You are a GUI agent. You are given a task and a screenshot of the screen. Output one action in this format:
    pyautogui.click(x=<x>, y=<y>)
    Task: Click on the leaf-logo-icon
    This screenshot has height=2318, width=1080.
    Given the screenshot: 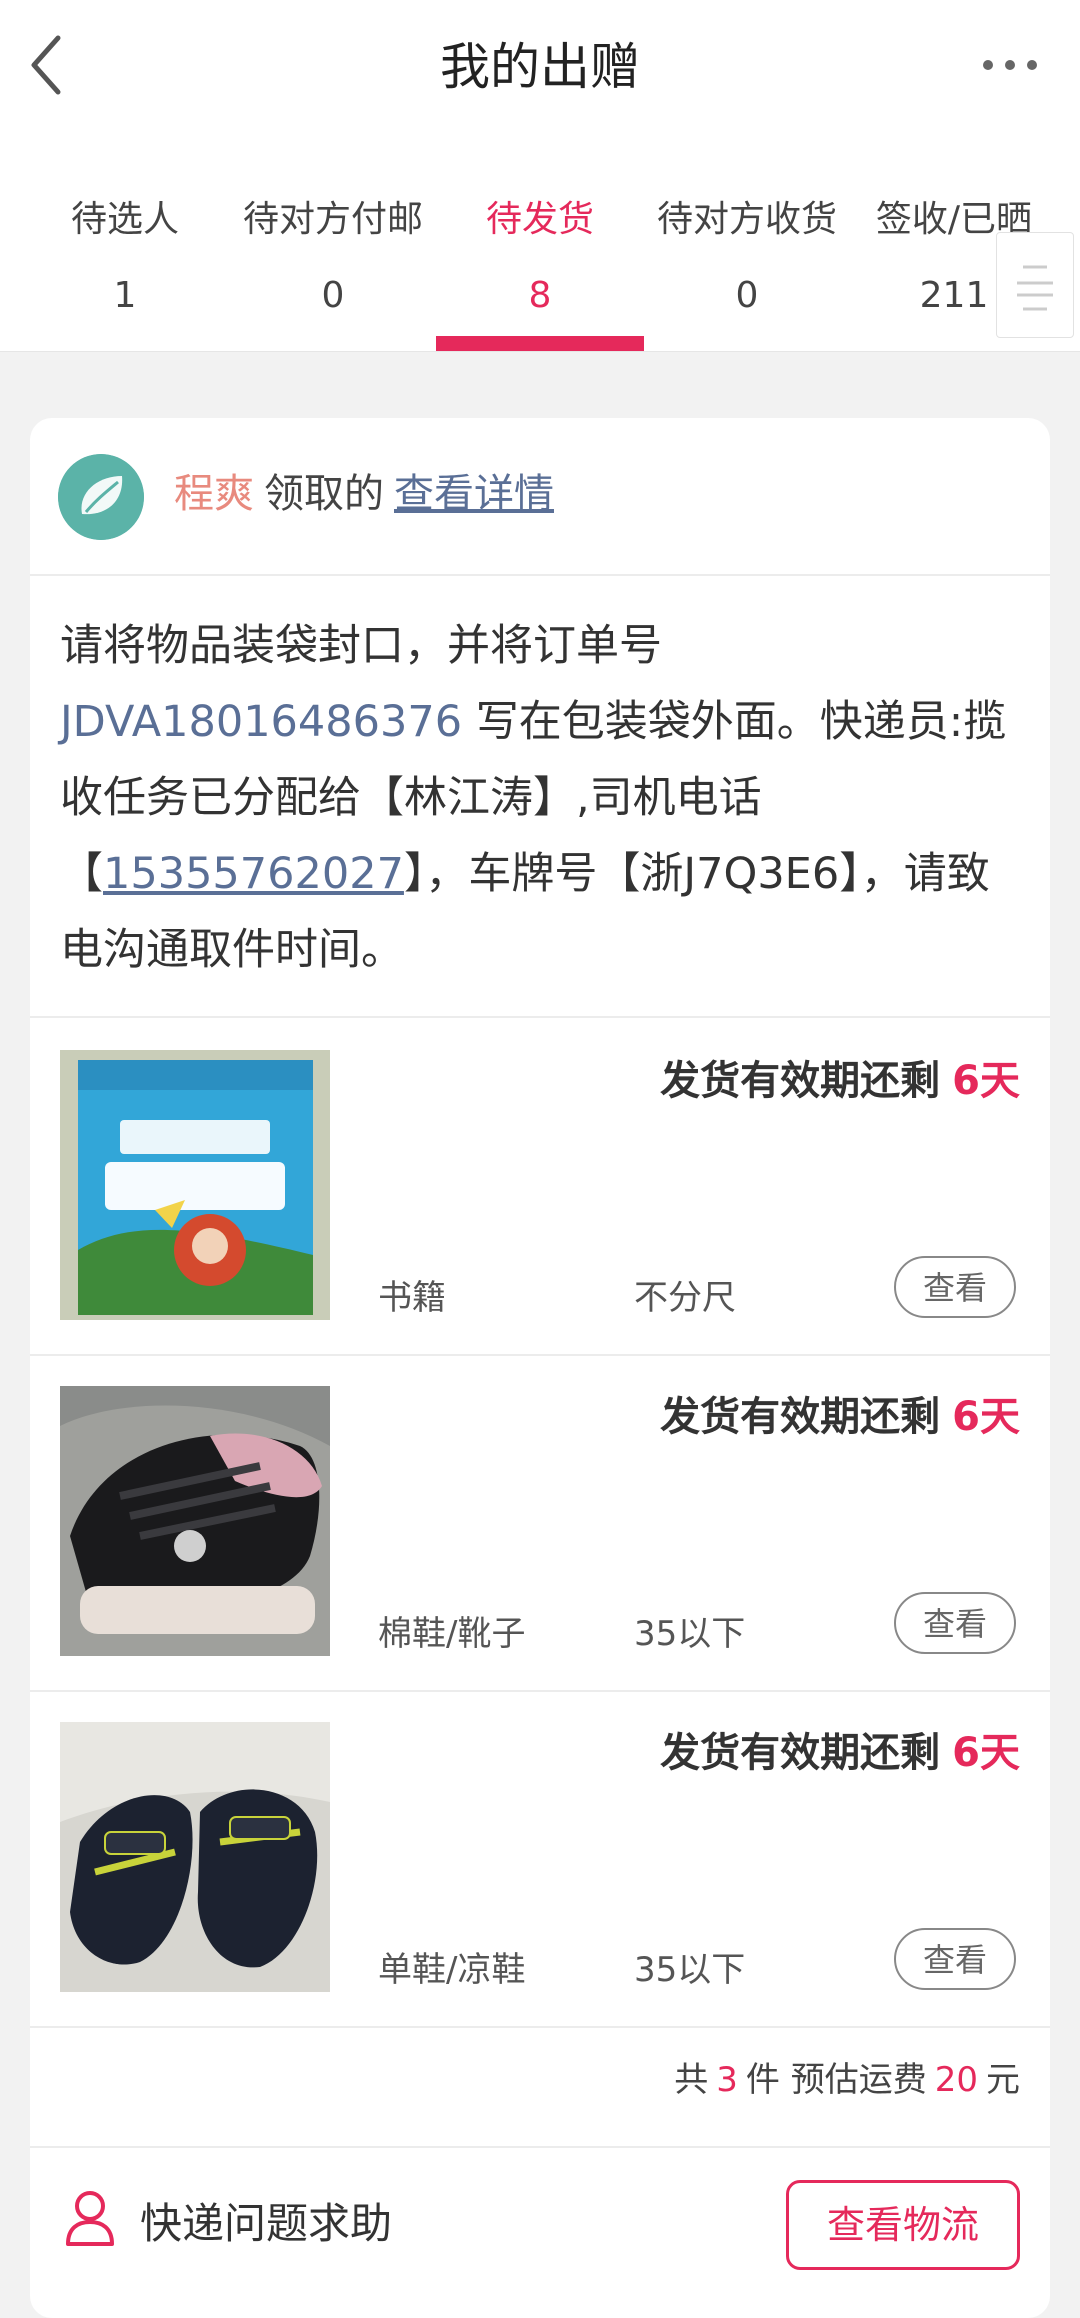 What is the action you would take?
    pyautogui.click(x=101, y=497)
    